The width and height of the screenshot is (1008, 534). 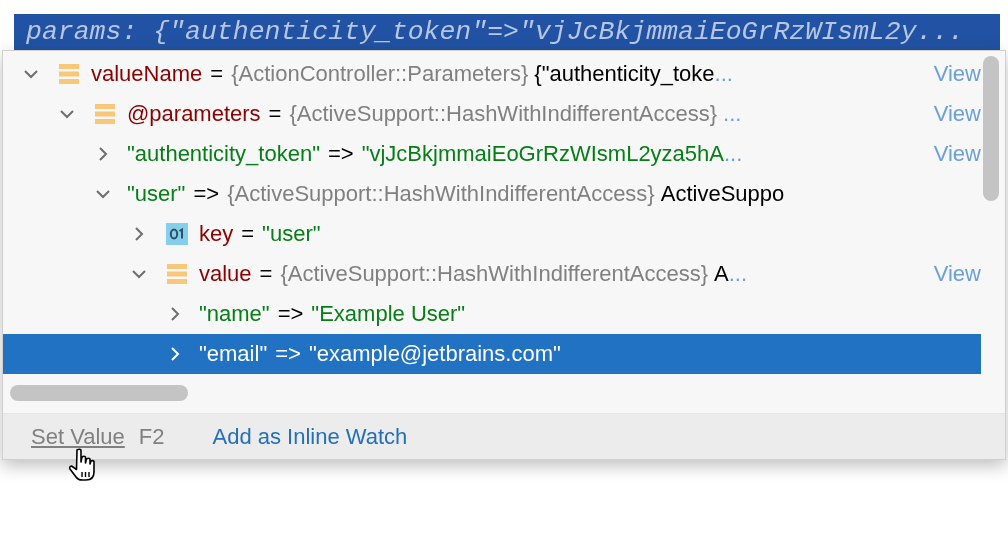 What do you see at coordinates (156, 194) in the screenshot?
I see `variable-name: "user"` at bounding box center [156, 194].